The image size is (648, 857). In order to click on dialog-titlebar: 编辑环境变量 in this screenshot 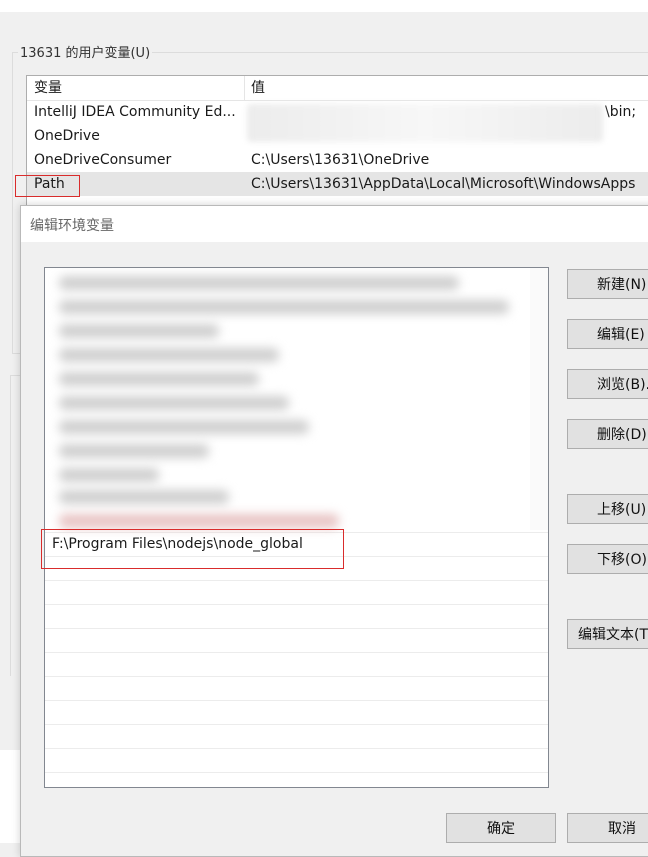, I will do `click(334, 224)`.